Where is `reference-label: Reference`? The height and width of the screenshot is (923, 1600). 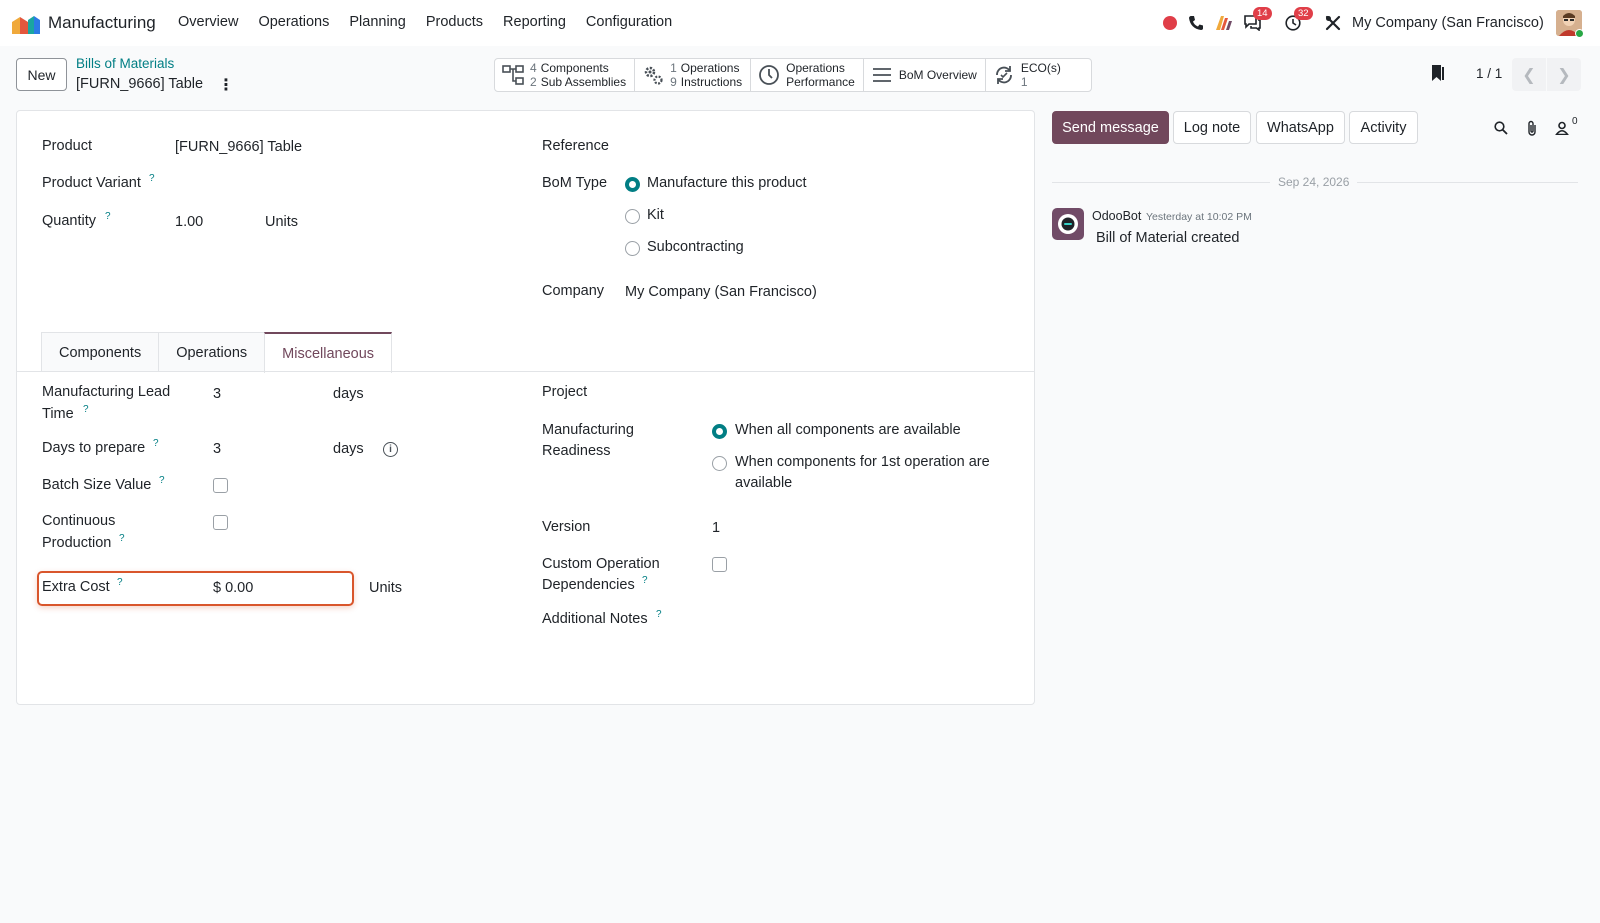 reference-label: Reference is located at coordinates (575, 146).